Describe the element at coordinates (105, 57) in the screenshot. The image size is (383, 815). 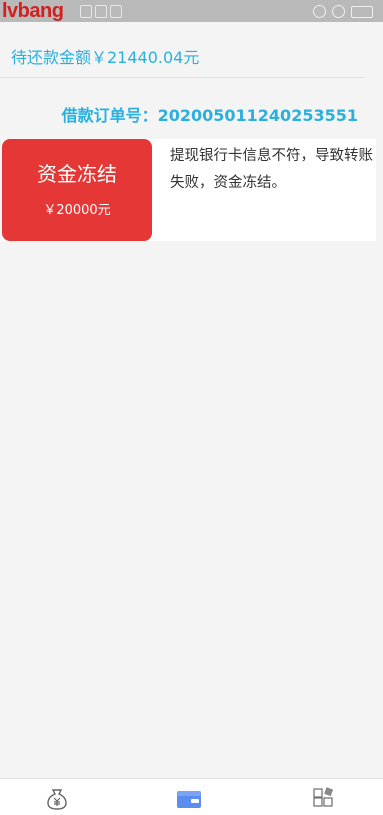
I see `pending-repayment-amount: 待还款金额￥21440.04元` at that location.